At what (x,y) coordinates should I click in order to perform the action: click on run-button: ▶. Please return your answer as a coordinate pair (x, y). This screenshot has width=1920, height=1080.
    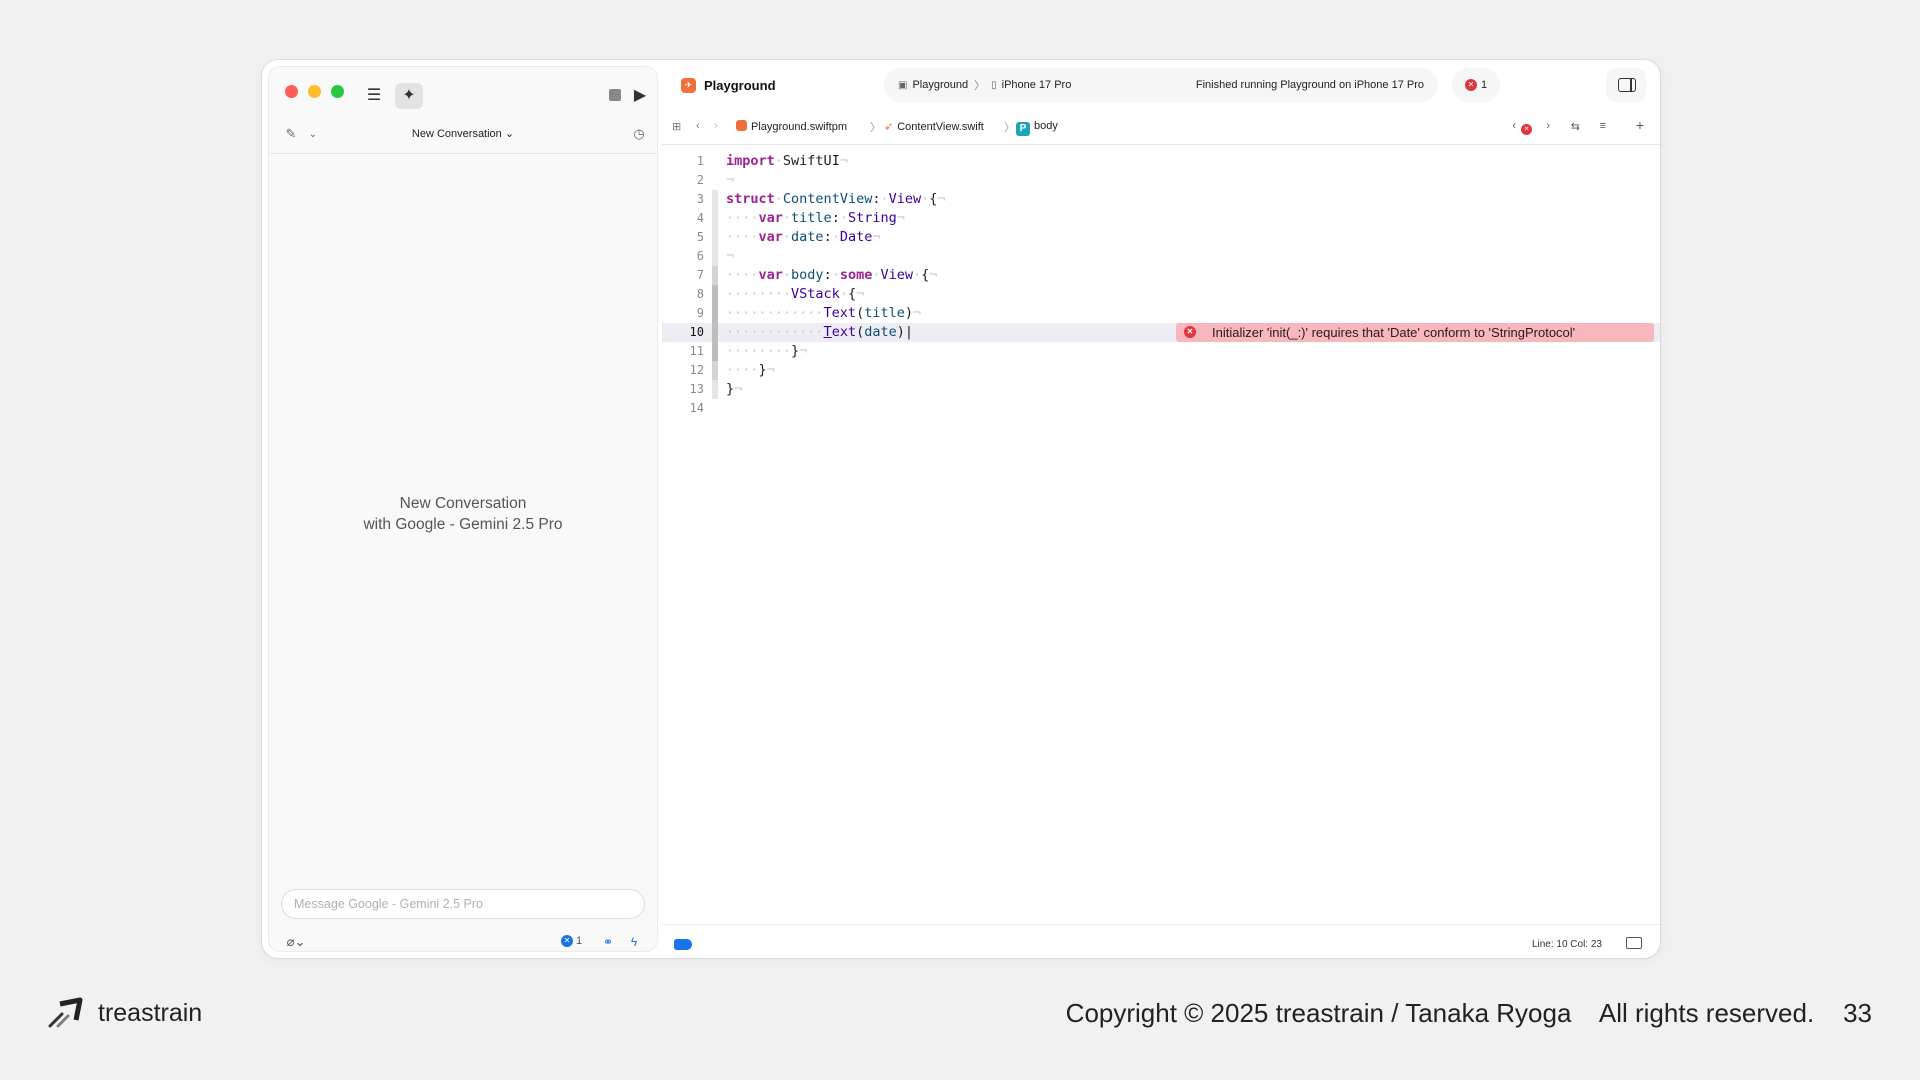
    Looking at the image, I should click on (640, 96).